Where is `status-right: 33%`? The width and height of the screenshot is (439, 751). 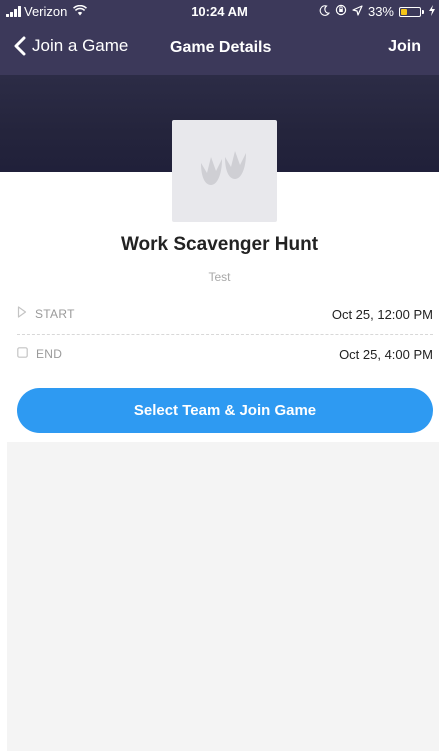 status-right: 33% is located at coordinates (377, 11).